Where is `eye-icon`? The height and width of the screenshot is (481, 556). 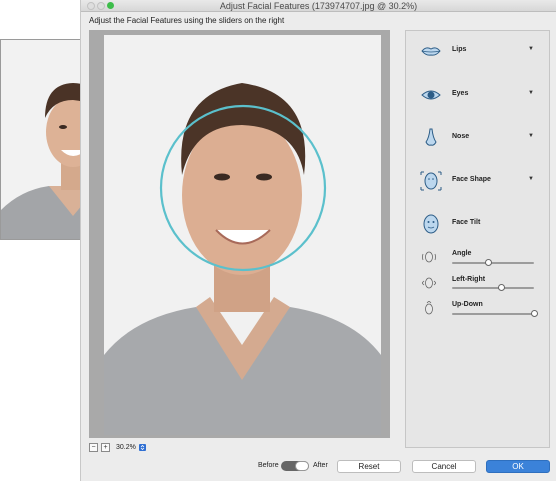
eye-icon is located at coordinates (431, 95).